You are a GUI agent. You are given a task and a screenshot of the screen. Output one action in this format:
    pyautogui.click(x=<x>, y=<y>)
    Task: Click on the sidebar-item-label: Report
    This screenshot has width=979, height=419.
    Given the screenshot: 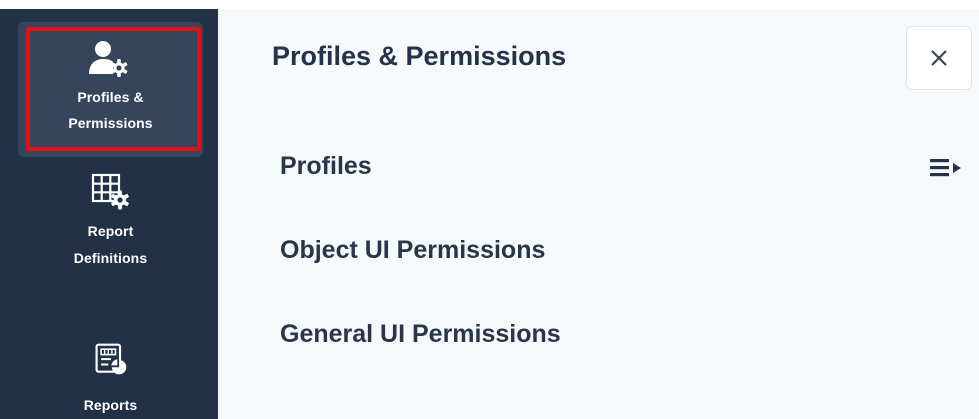 What is the action you would take?
    pyautogui.click(x=110, y=231)
    